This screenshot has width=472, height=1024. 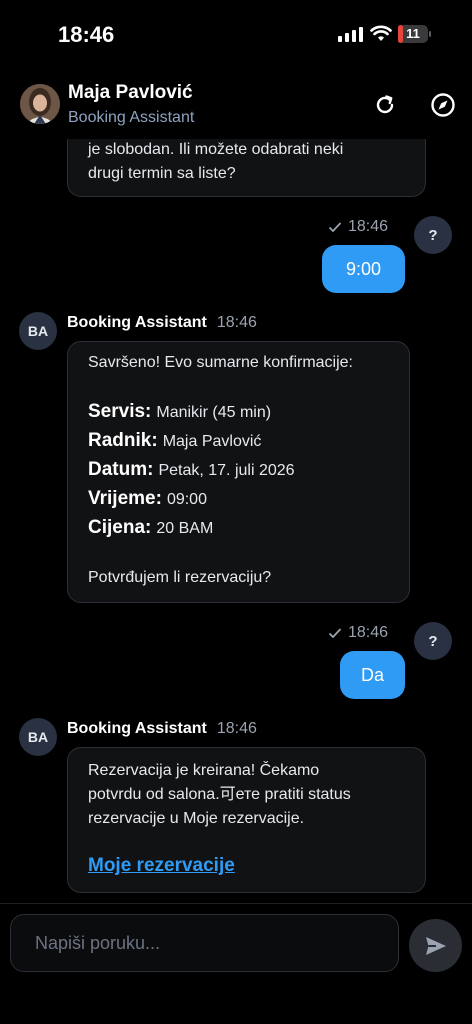 I want to click on summary-label: Cijena:, so click(x=120, y=527).